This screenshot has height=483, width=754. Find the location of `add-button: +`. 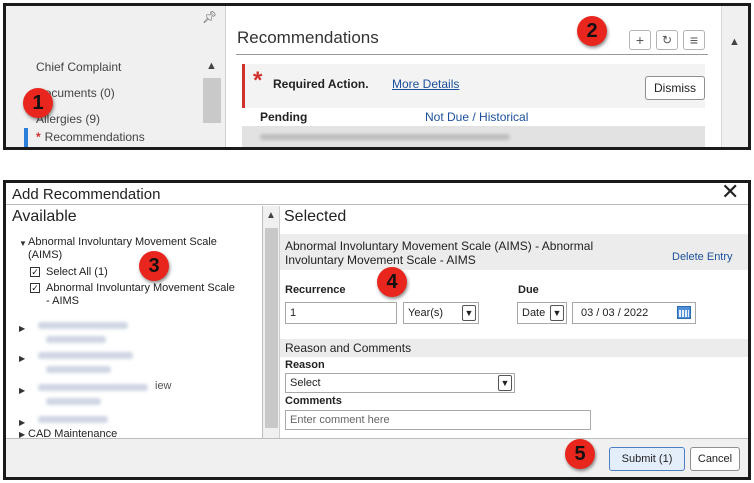

add-button: + is located at coordinates (640, 40).